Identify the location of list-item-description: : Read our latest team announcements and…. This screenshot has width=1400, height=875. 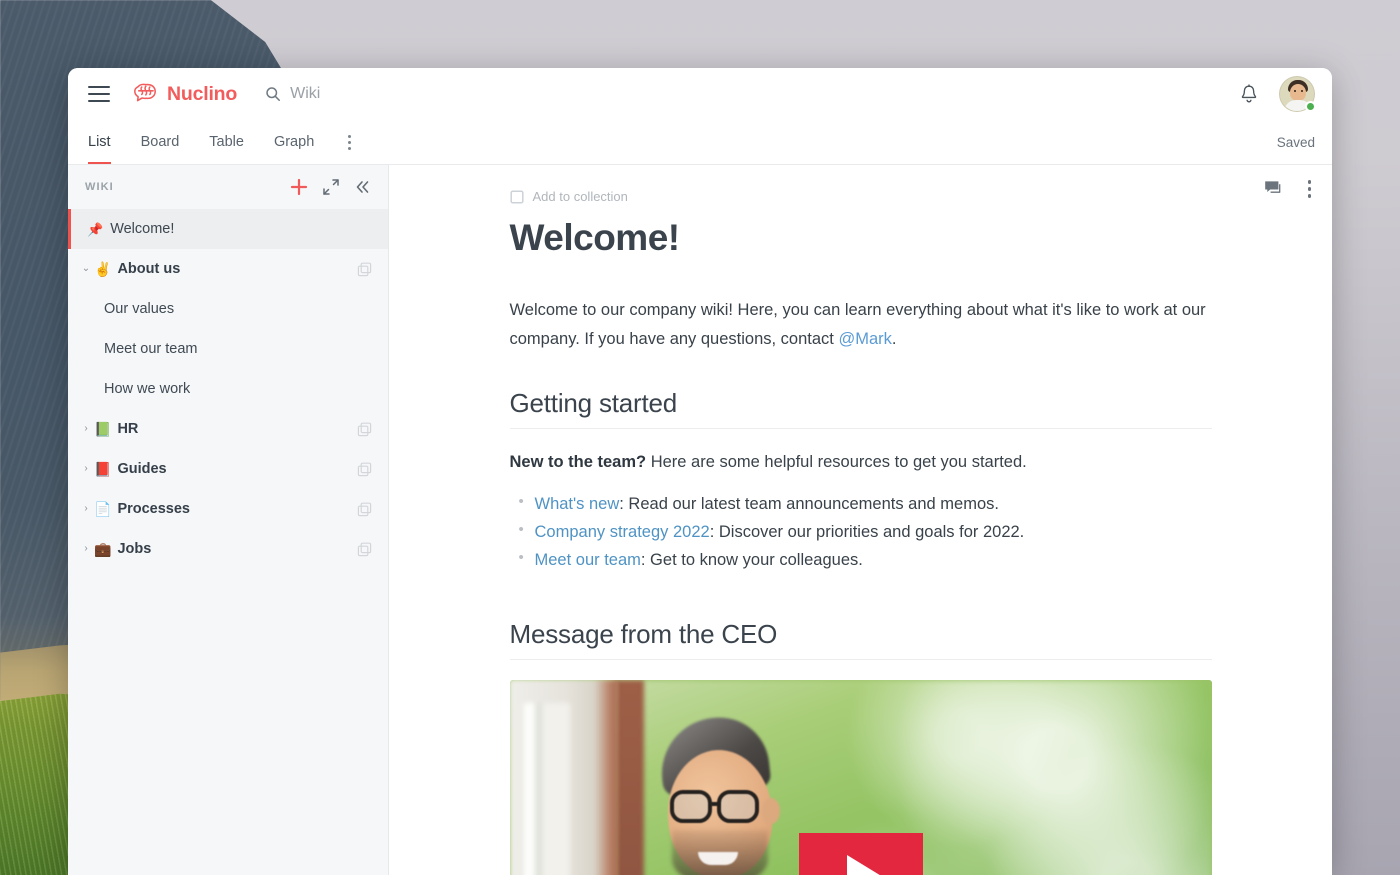
(809, 503).